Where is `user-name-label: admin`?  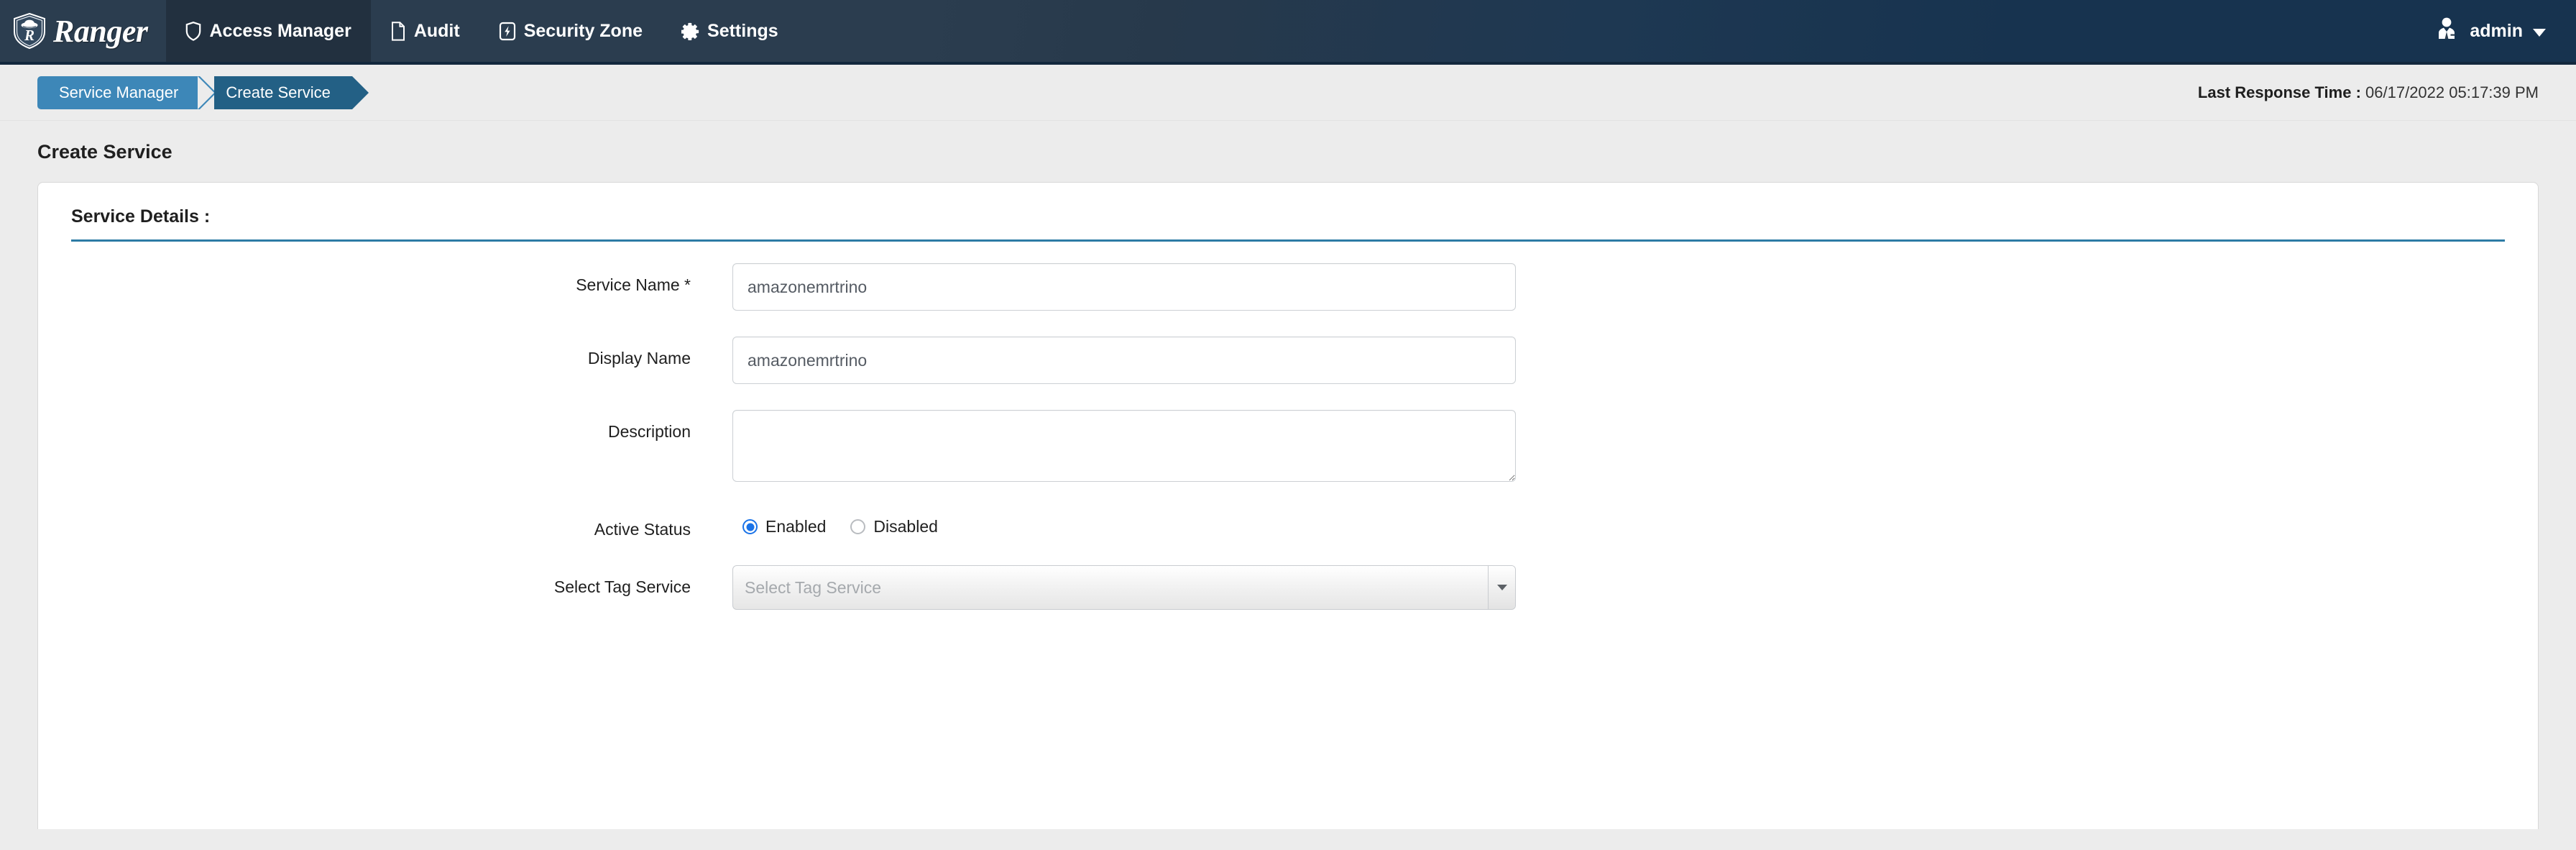 user-name-label: admin is located at coordinates (2496, 30).